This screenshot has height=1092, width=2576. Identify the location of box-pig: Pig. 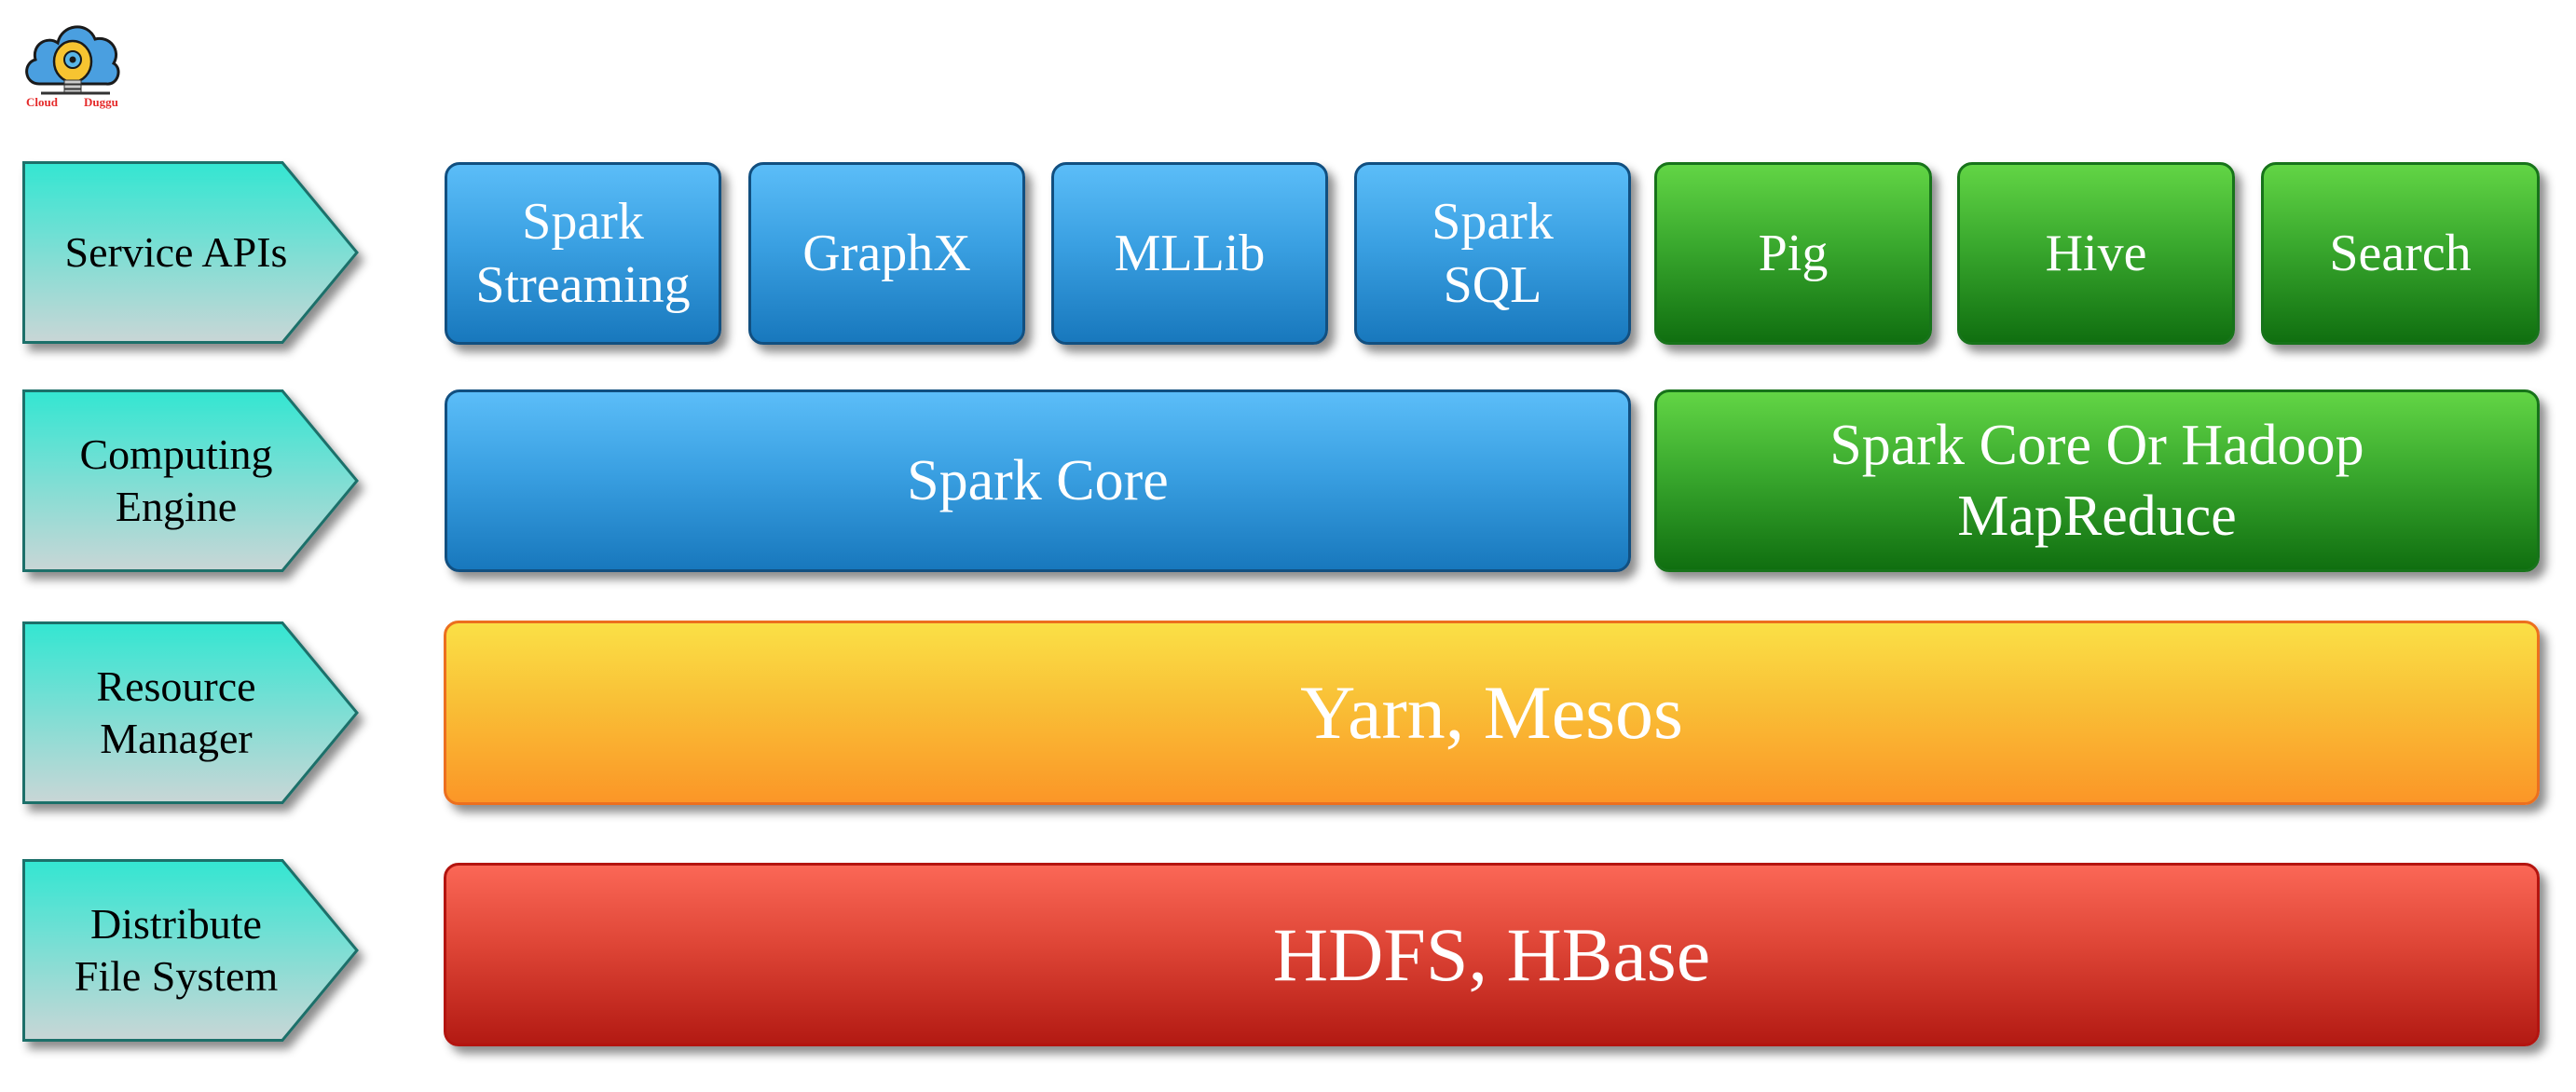
(1793, 253).